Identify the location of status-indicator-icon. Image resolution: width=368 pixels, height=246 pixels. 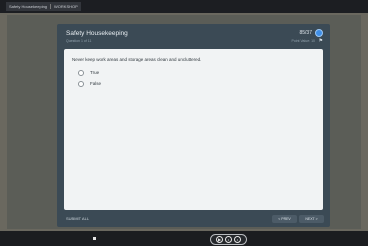
(319, 33).